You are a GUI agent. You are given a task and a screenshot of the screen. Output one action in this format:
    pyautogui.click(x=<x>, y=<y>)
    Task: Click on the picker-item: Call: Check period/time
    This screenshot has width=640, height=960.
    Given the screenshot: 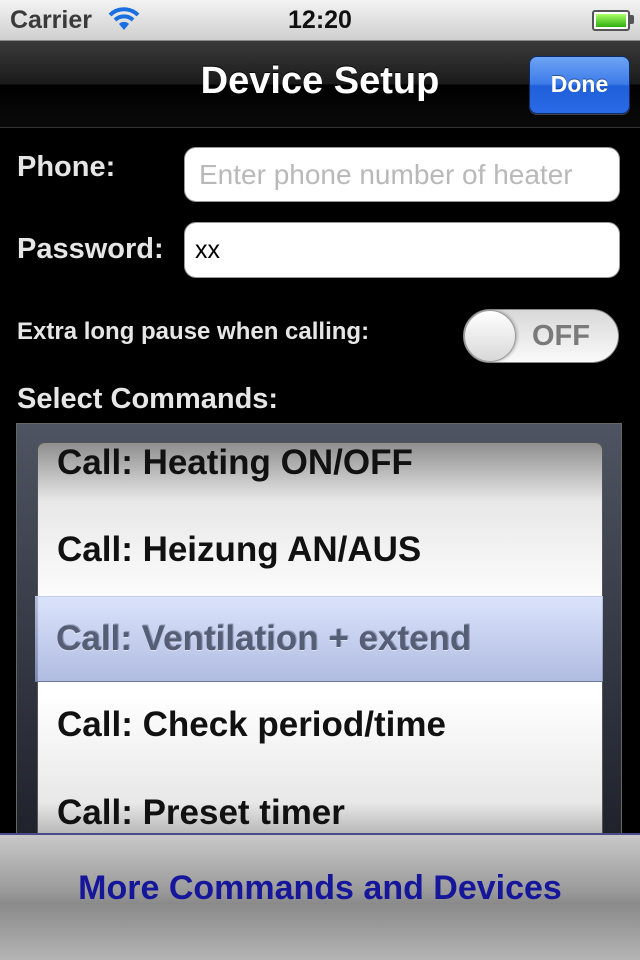 What is the action you would take?
    pyautogui.click(x=320, y=725)
    